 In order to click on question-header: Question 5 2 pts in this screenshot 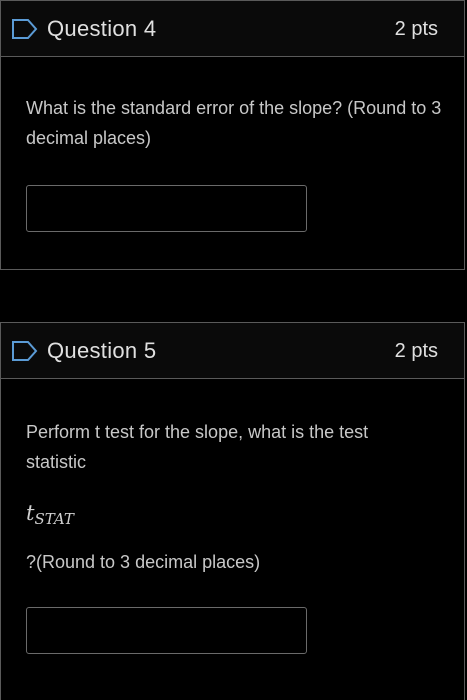, I will do `click(232, 351)`.